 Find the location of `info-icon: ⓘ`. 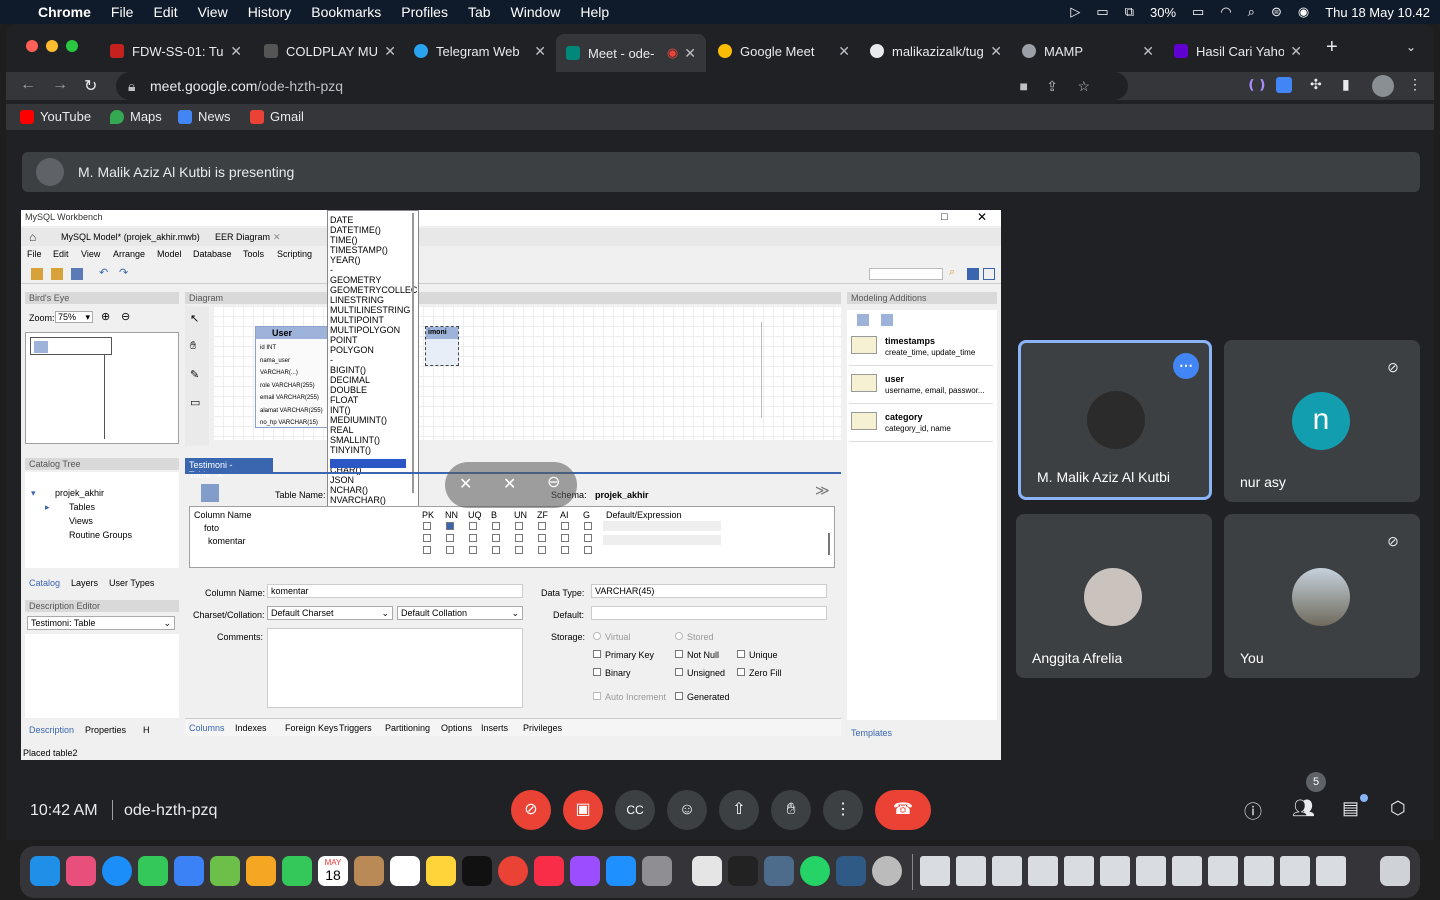

info-icon: ⓘ is located at coordinates (1253, 811).